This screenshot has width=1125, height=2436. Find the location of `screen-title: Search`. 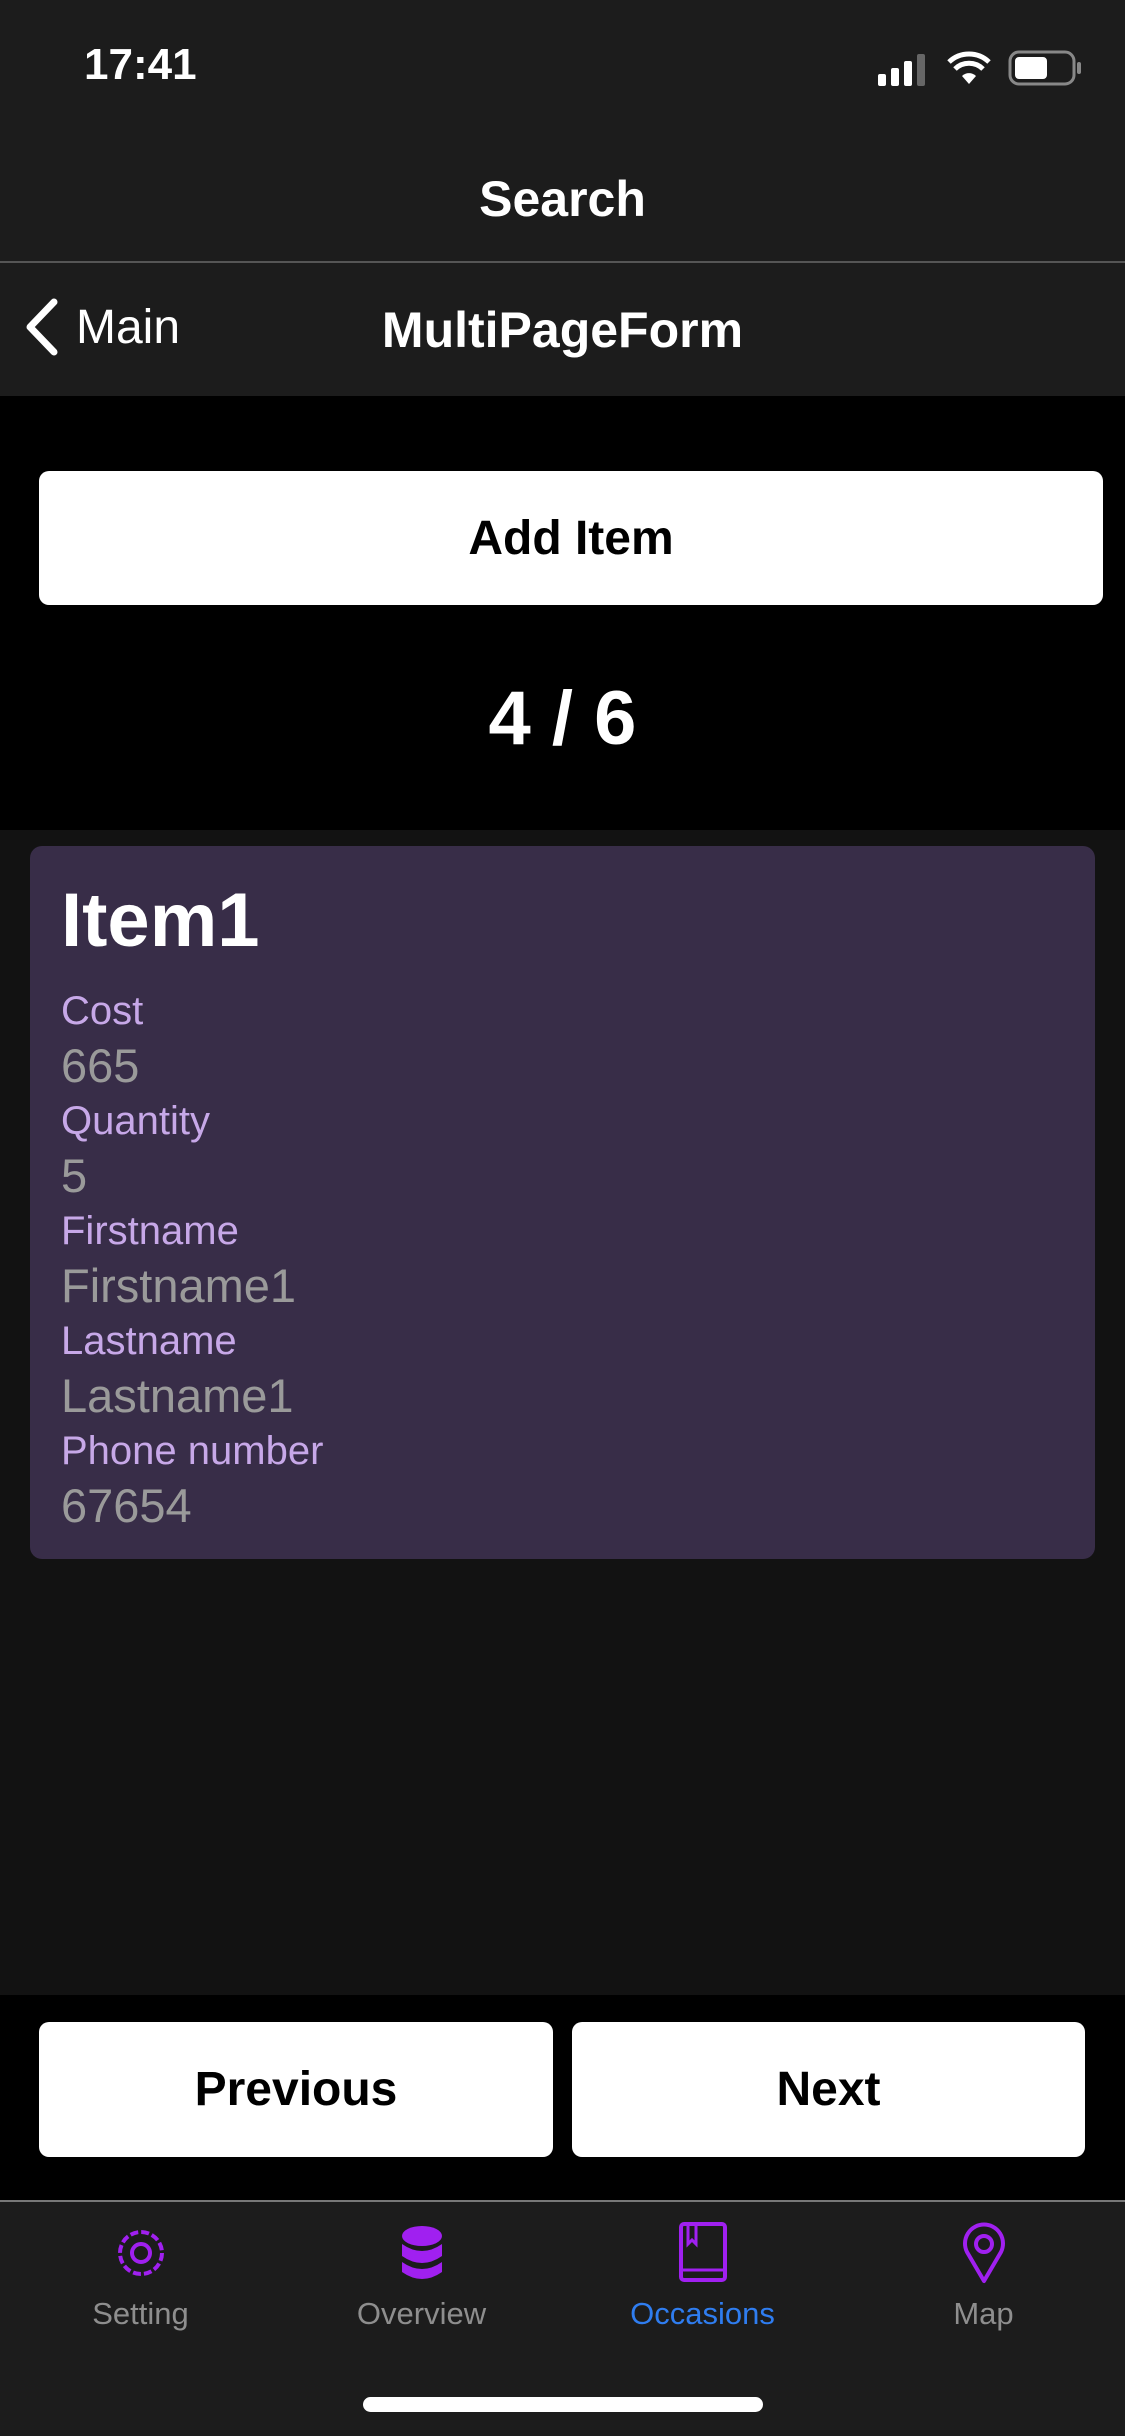

screen-title: Search is located at coordinates (562, 199).